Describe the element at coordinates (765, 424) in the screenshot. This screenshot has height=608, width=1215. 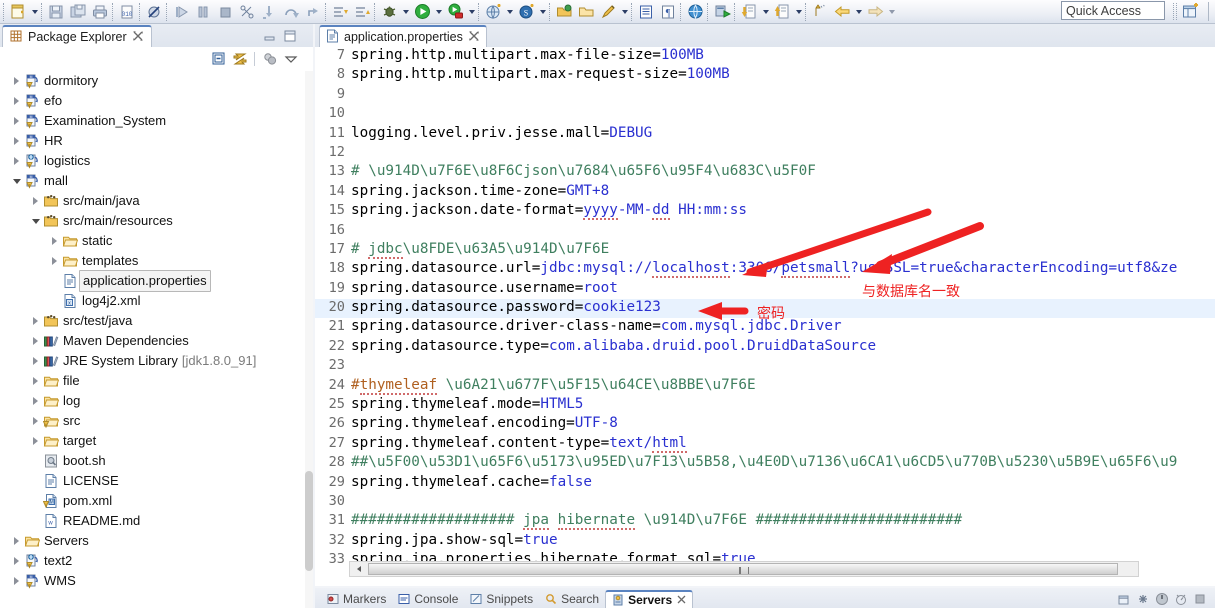
I see `code-line-26: 26 spring.thymeleaf.encoding=UTF-8` at that location.